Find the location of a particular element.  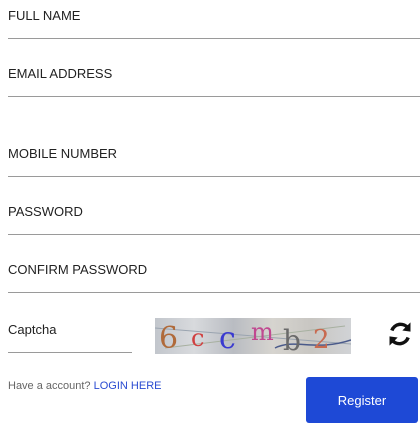

refresh-captcha-button is located at coordinates (400, 334).